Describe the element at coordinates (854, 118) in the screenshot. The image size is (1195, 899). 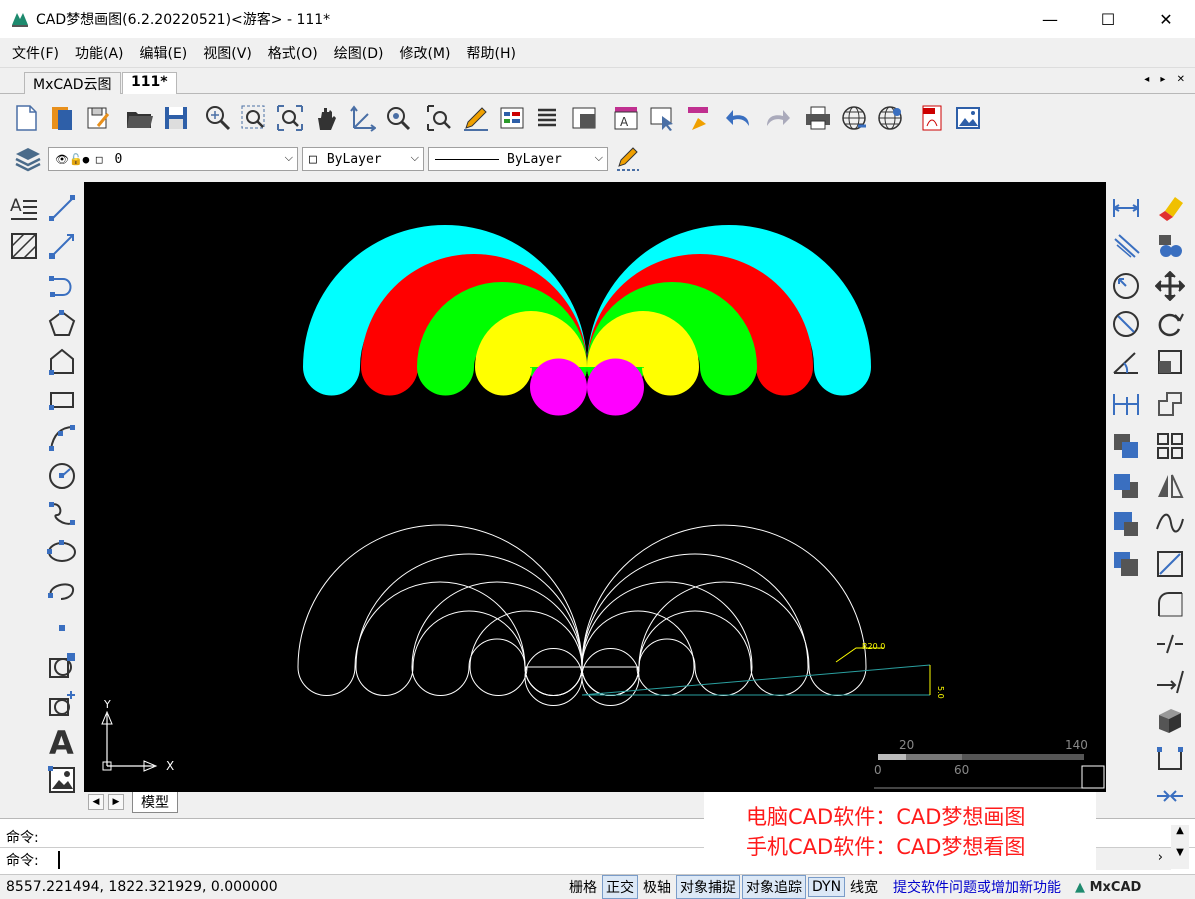
I see `cloud-globe-button` at that location.